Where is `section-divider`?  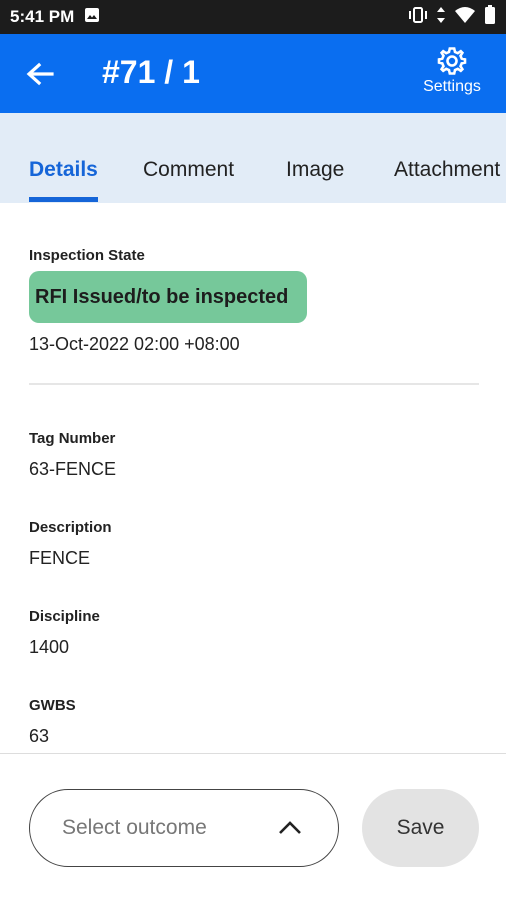
section-divider is located at coordinates (254, 384).